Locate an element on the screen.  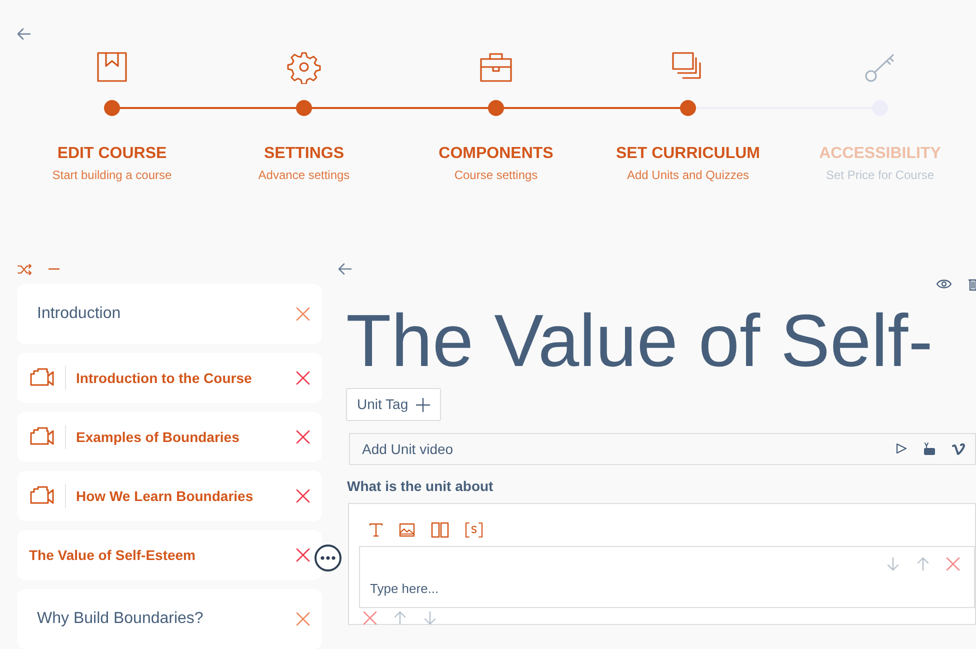
text-icon is located at coordinates (376, 530).